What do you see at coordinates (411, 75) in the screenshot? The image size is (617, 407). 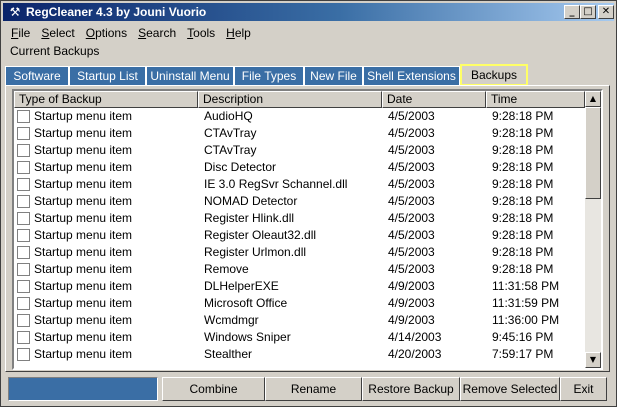 I see `tab-shell-extensions: Shell Extensions` at bounding box center [411, 75].